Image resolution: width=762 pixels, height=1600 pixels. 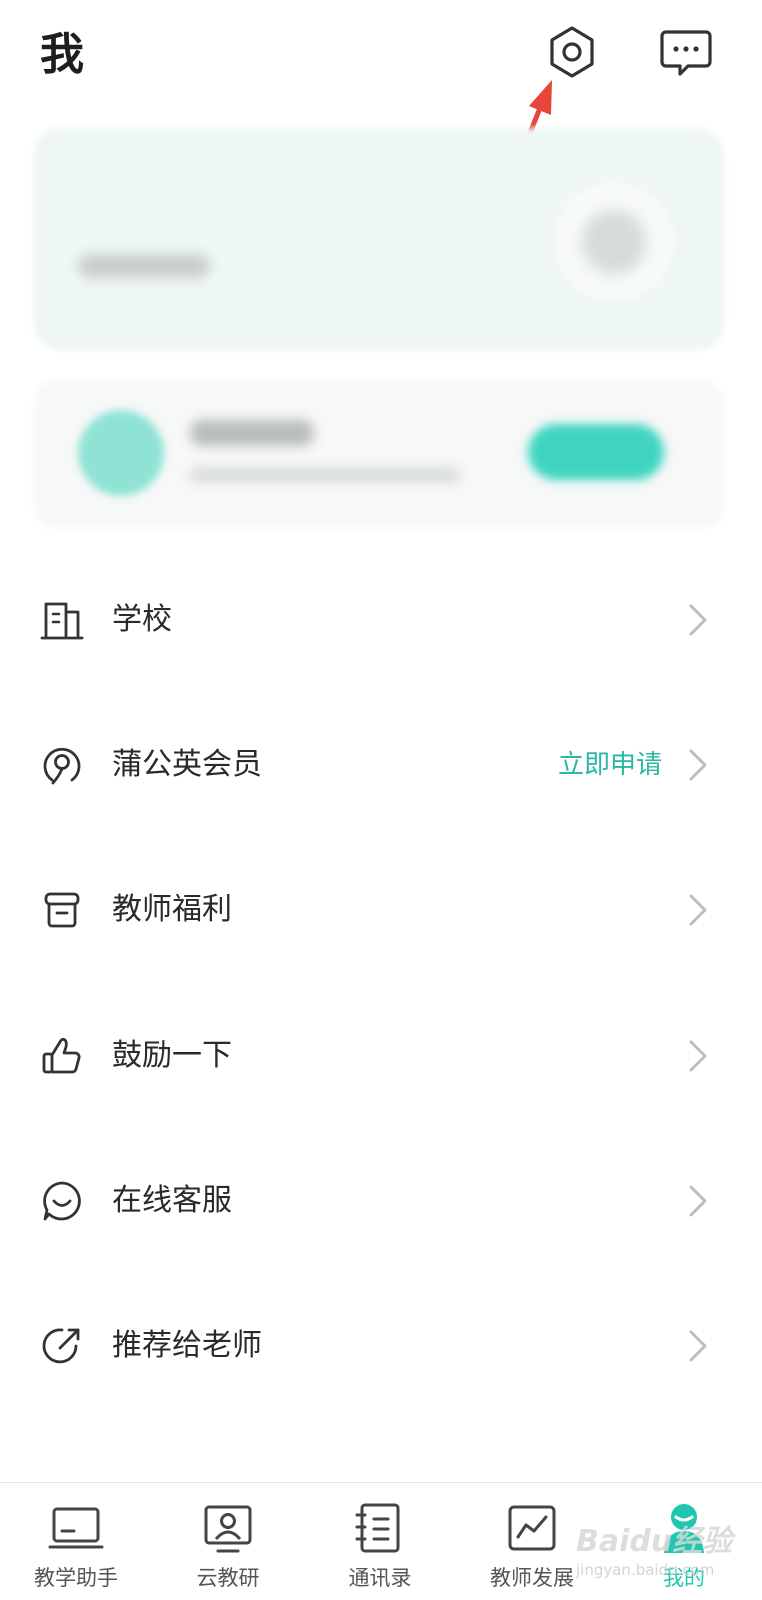 What do you see at coordinates (381, 910) in the screenshot?
I see `menu-item-welfare: 教师福利` at bounding box center [381, 910].